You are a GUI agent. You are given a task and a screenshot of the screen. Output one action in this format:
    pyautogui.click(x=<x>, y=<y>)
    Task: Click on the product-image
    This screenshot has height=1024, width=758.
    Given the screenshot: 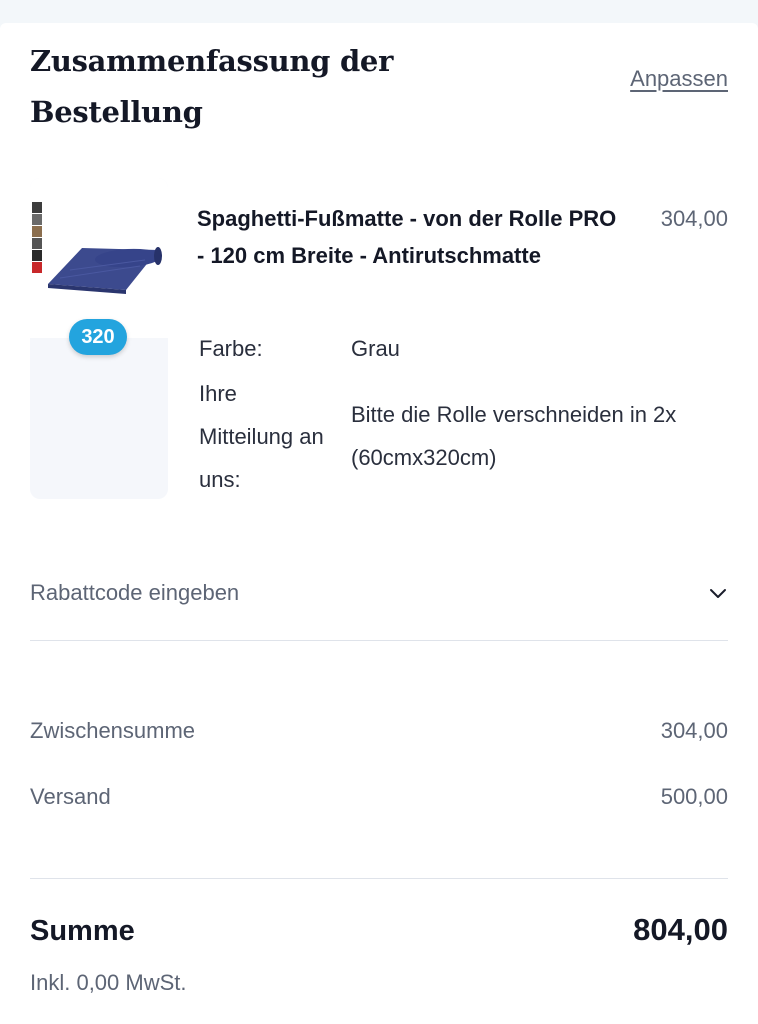 What is the action you would take?
    pyautogui.click(x=99, y=258)
    